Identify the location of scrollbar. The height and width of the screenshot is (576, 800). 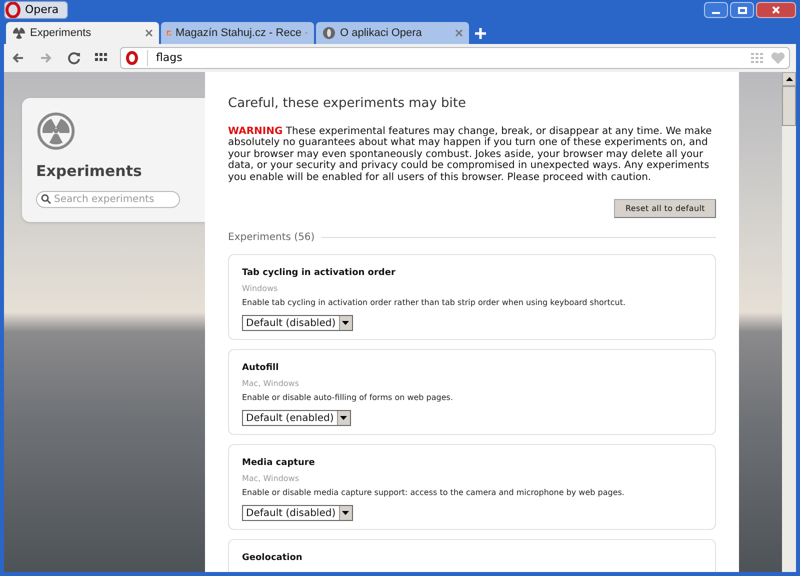
(789, 322).